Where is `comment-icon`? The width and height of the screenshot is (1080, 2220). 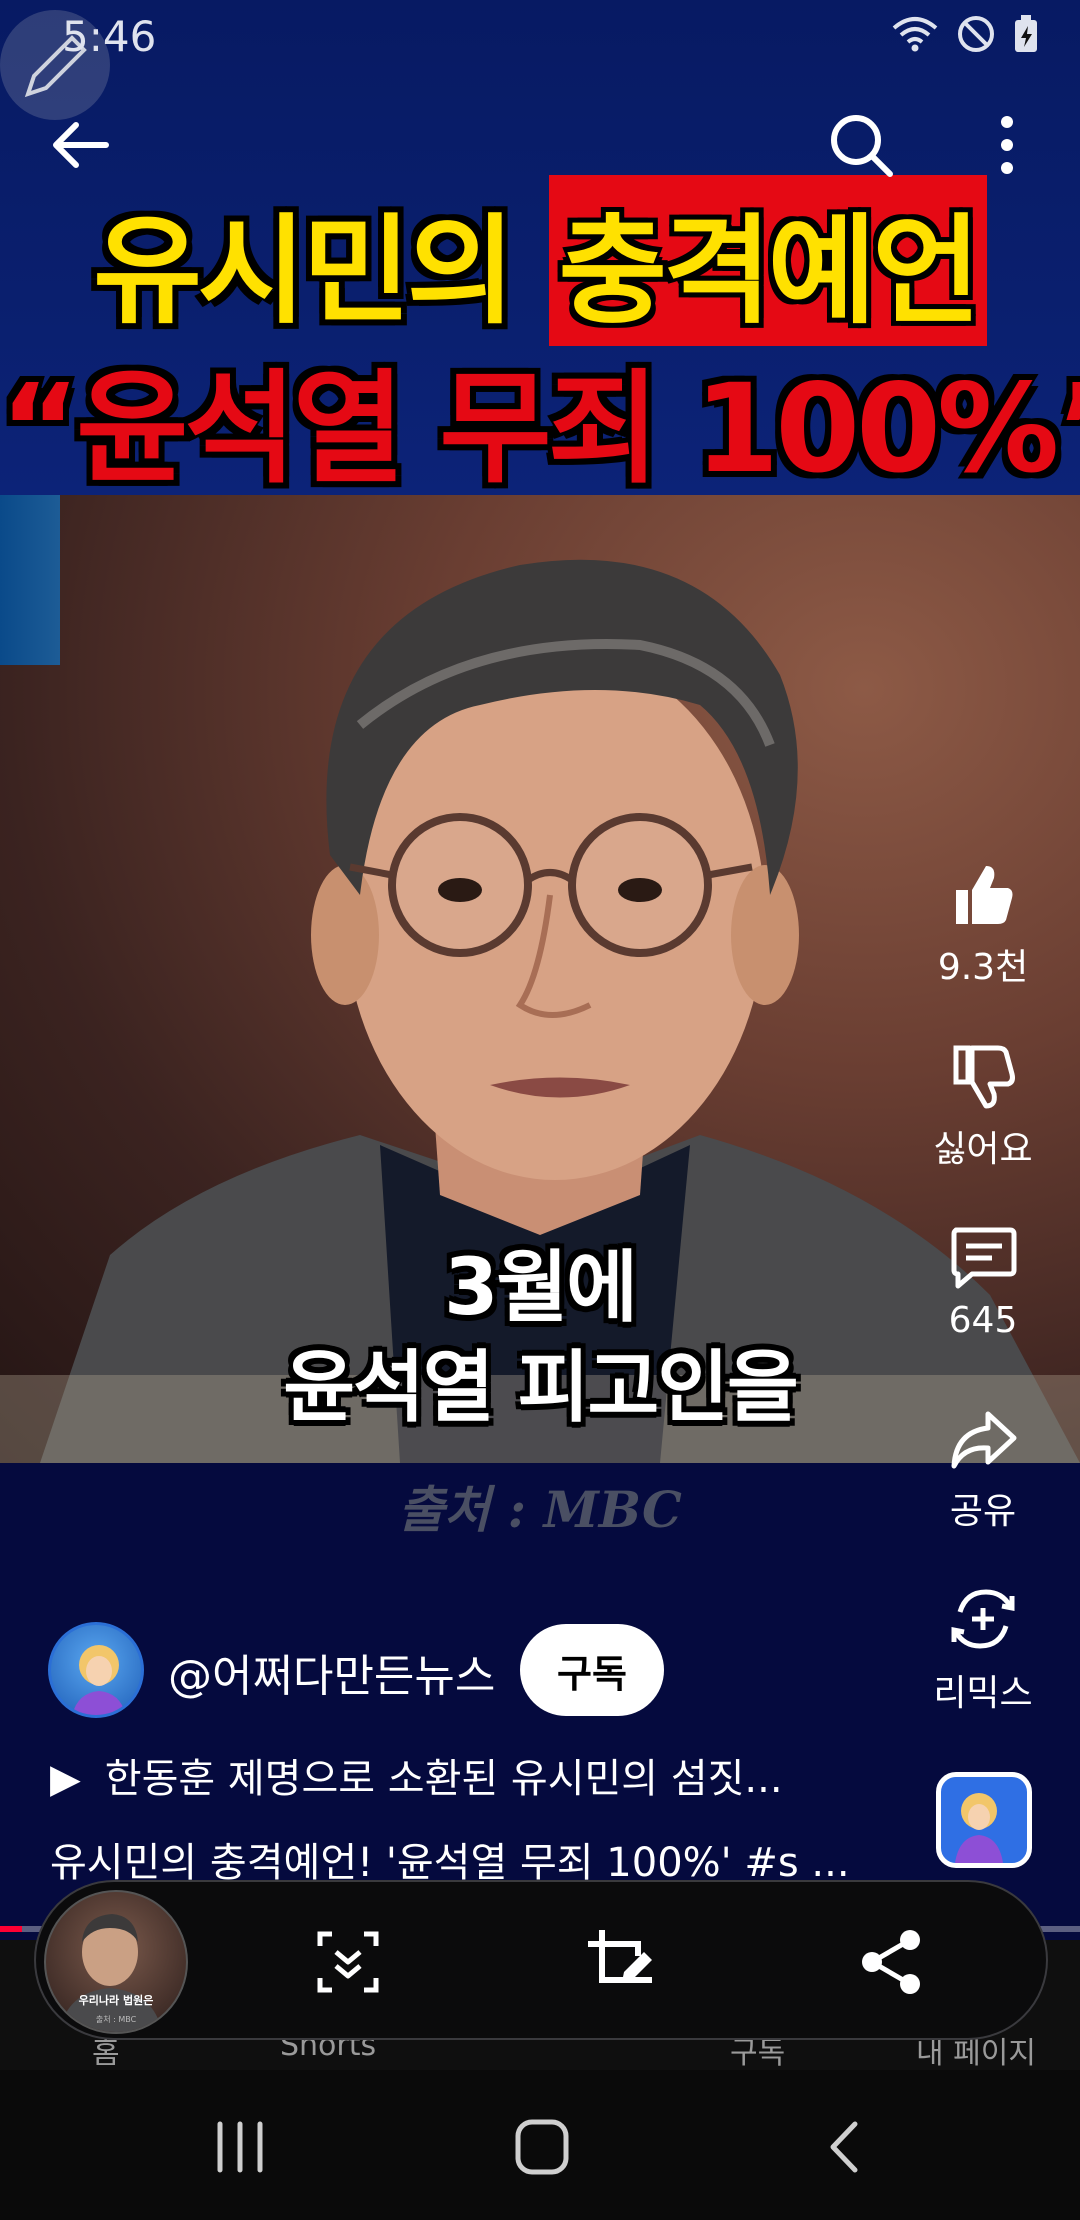 comment-icon is located at coordinates (984, 1258).